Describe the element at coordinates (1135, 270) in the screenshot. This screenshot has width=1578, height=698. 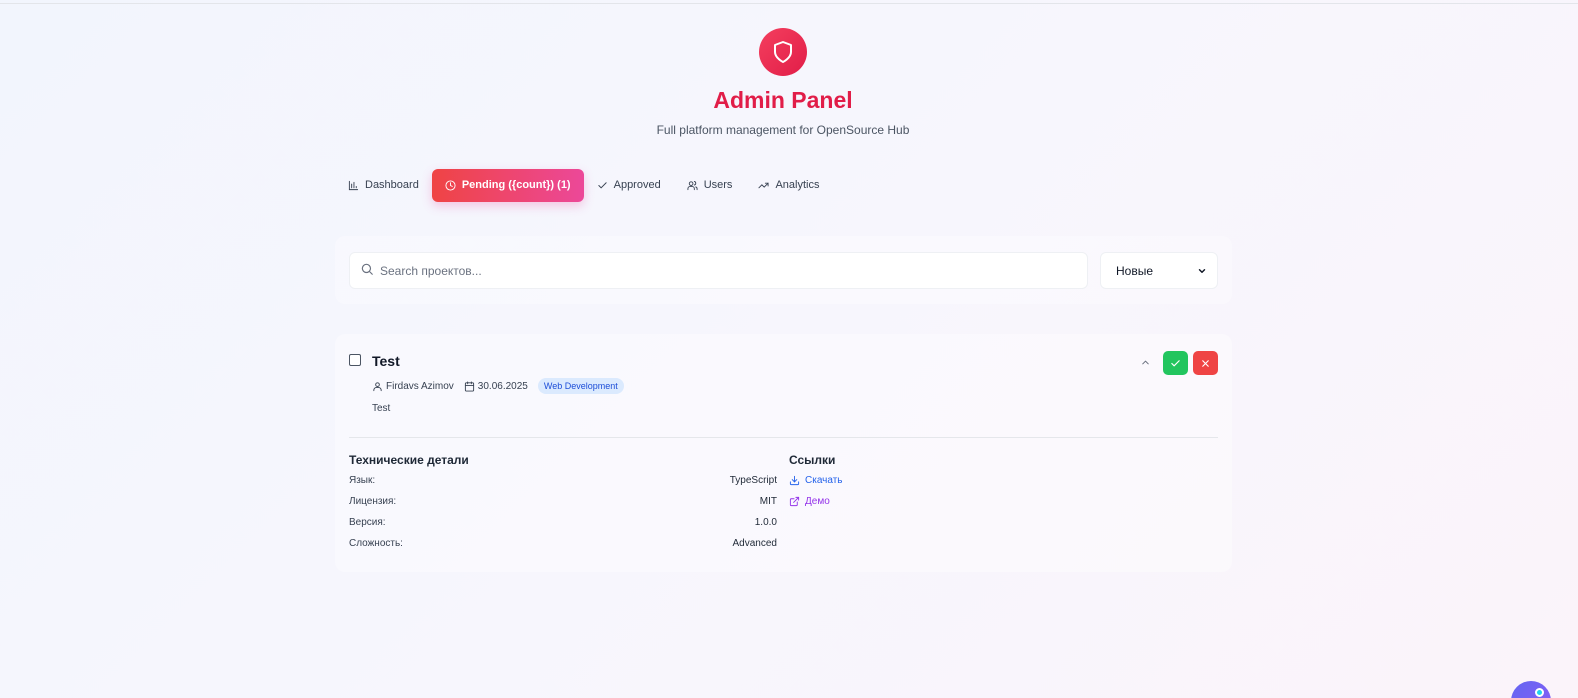
I see `sort-selected-value: Новые` at that location.